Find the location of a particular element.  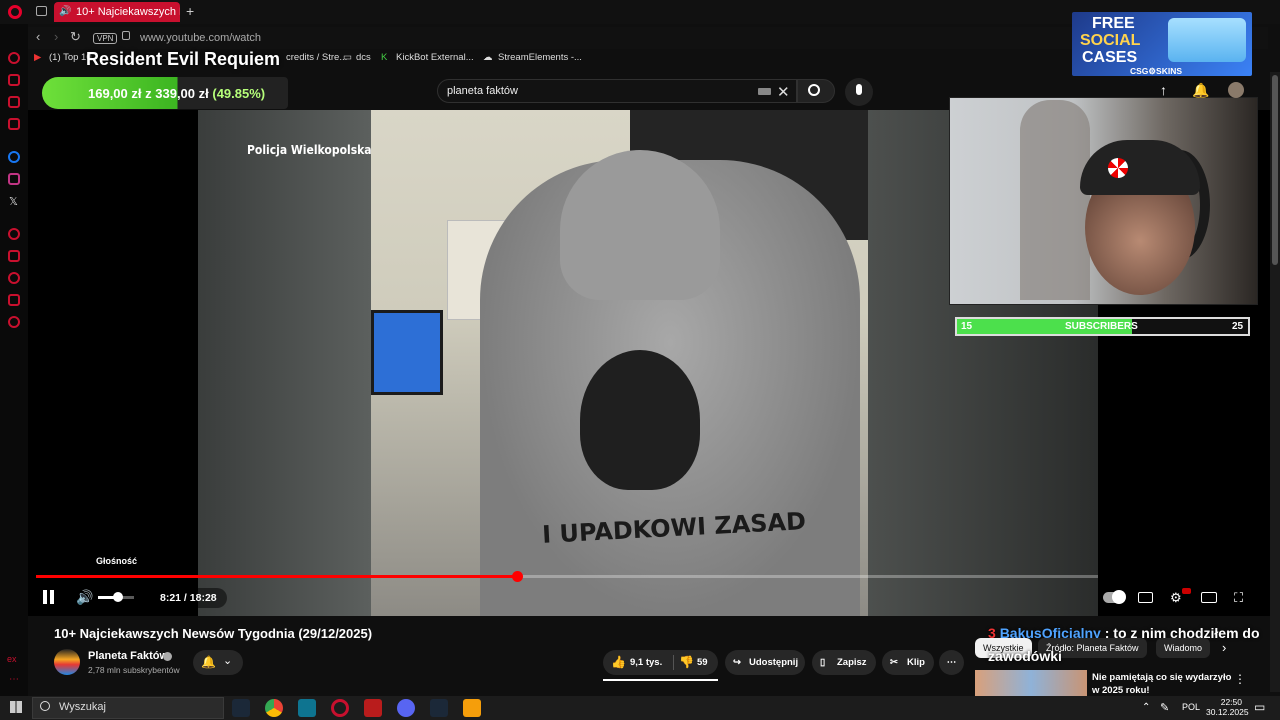

tray-chevron-icon: ⌃ is located at coordinates (1146, 707).